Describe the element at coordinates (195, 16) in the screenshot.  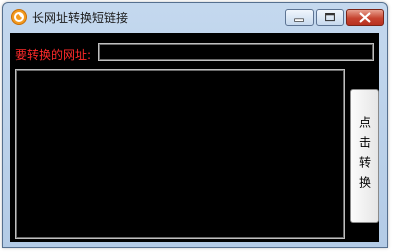
I see `title-bar: 长网址转换短链接` at that location.